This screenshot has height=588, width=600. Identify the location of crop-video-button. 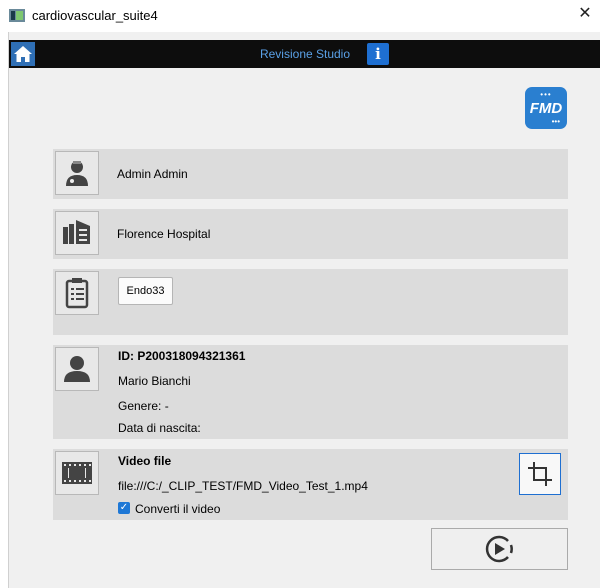
(540, 474).